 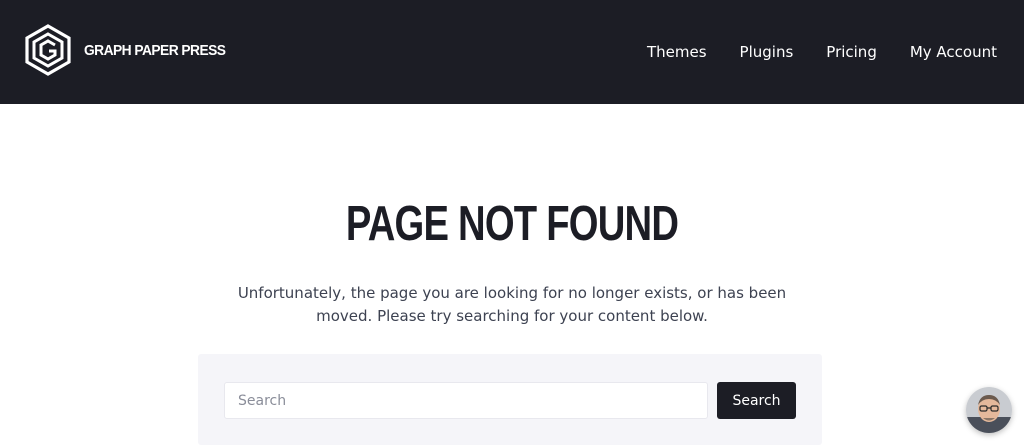 What do you see at coordinates (48, 50) in the screenshot?
I see `hexagon-g-logo-icon` at bounding box center [48, 50].